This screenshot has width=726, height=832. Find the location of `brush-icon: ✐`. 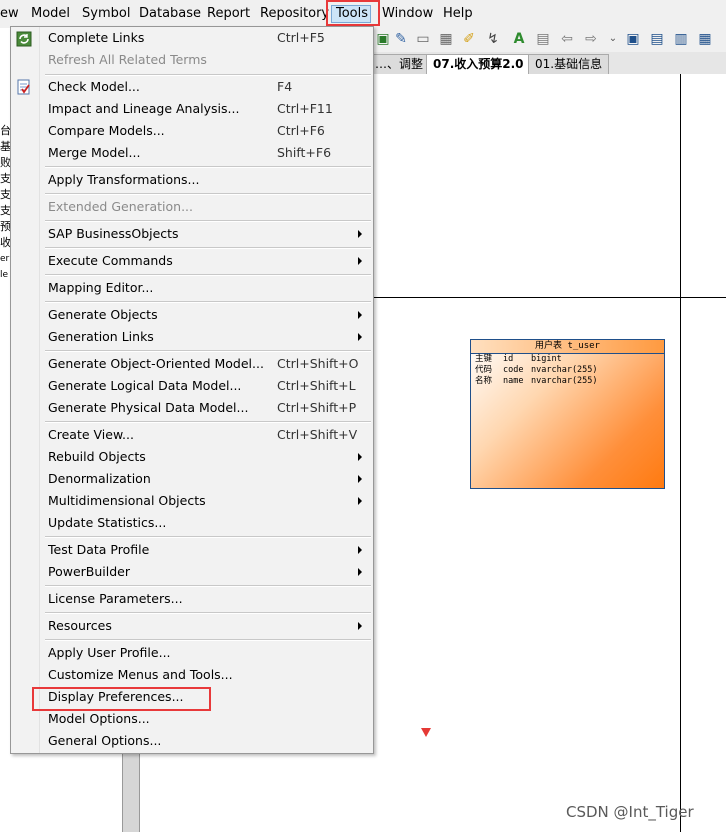

brush-icon: ✐ is located at coordinates (469, 39).